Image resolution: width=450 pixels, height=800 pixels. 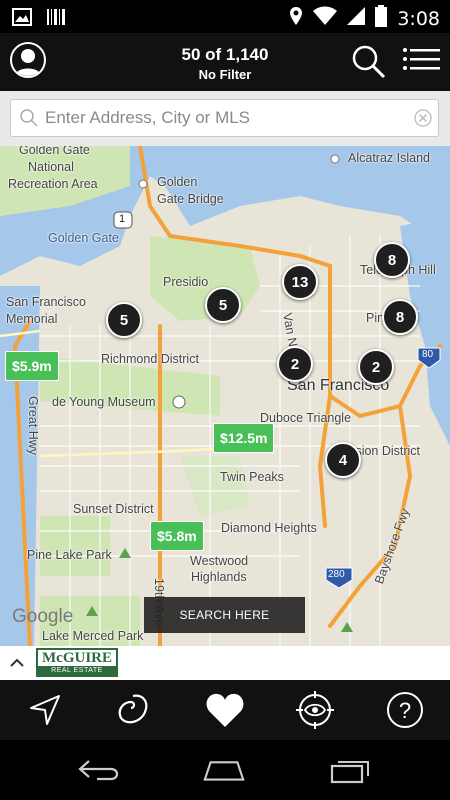 I want to click on app-header: 50 of 1,140 No Filter, so click(x=225, y=62).